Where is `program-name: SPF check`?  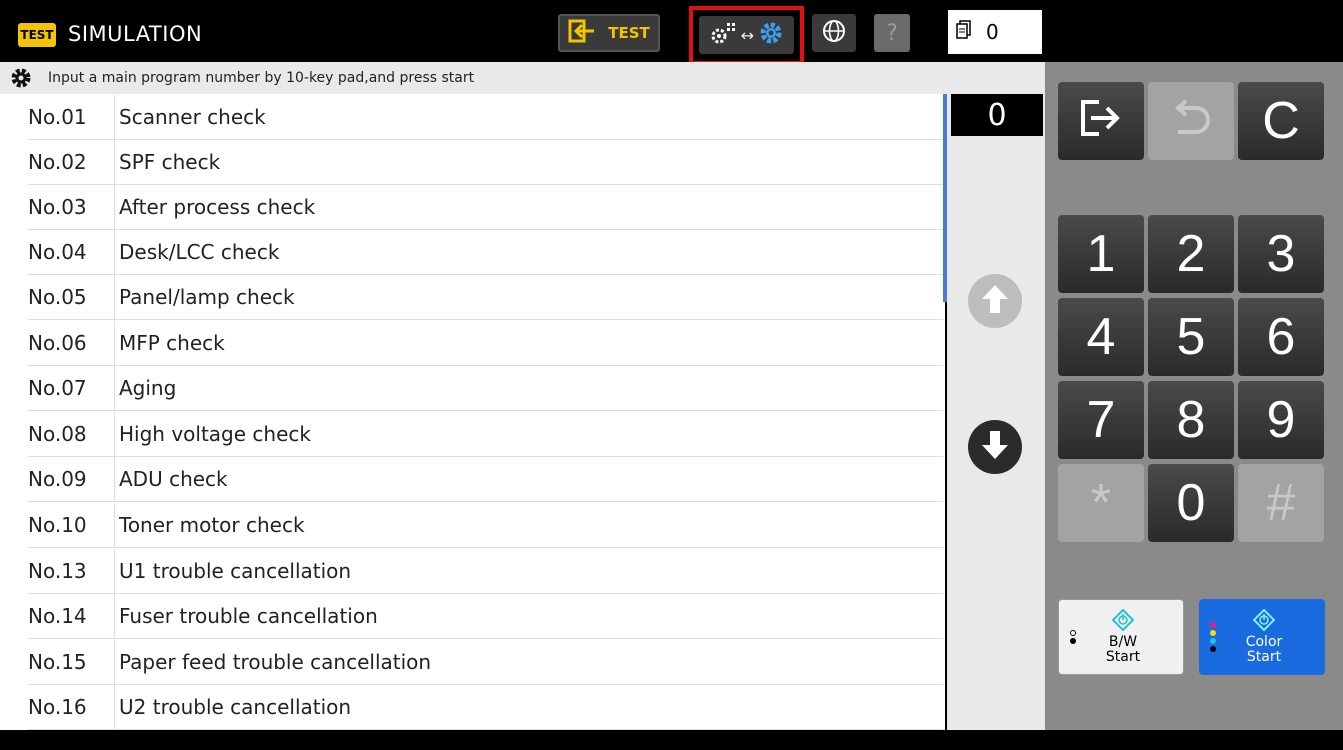 program-name: SPF check is located at coordinates (528, 162).